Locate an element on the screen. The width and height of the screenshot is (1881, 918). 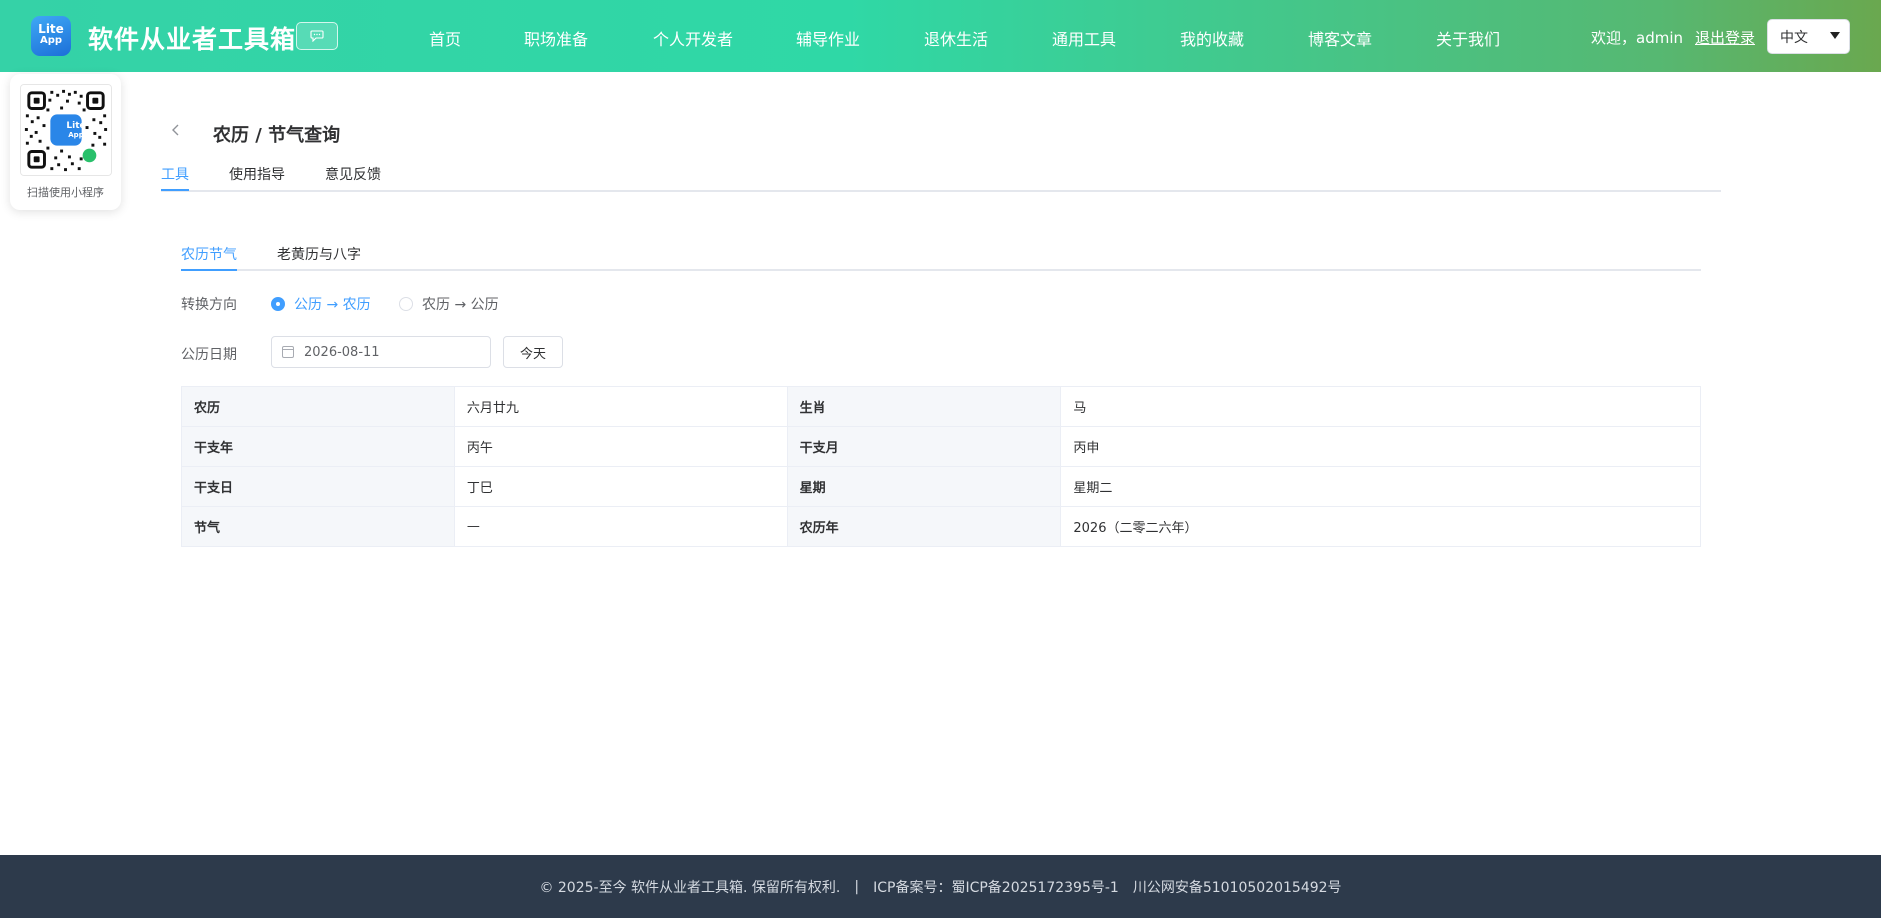
active-inner-tab-indicator is located at coordinates (209, 270).